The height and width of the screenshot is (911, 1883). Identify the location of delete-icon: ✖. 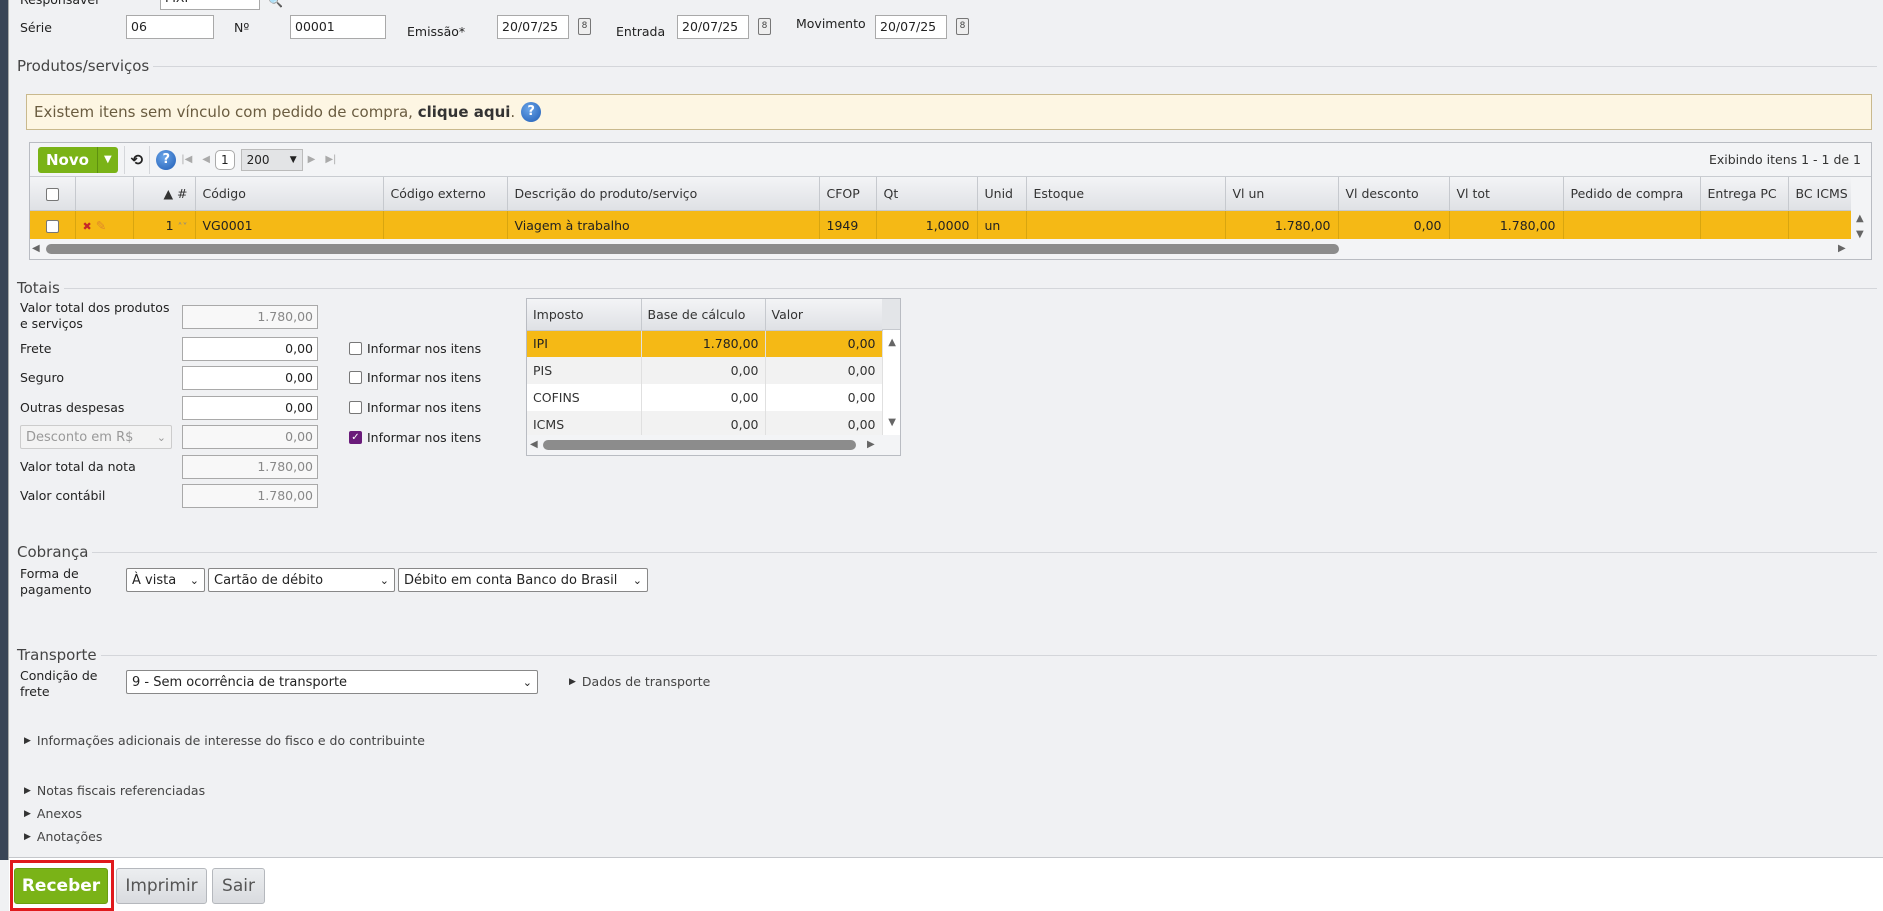
(87, 226).